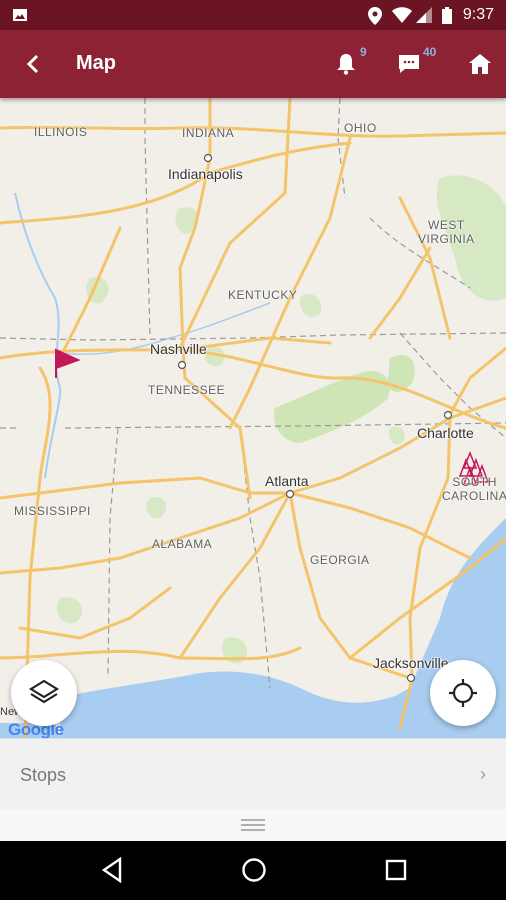  Describe the element at coordinates (360, 128) in the screenshot. I see `state-label-ohio: OHIO` at that location.